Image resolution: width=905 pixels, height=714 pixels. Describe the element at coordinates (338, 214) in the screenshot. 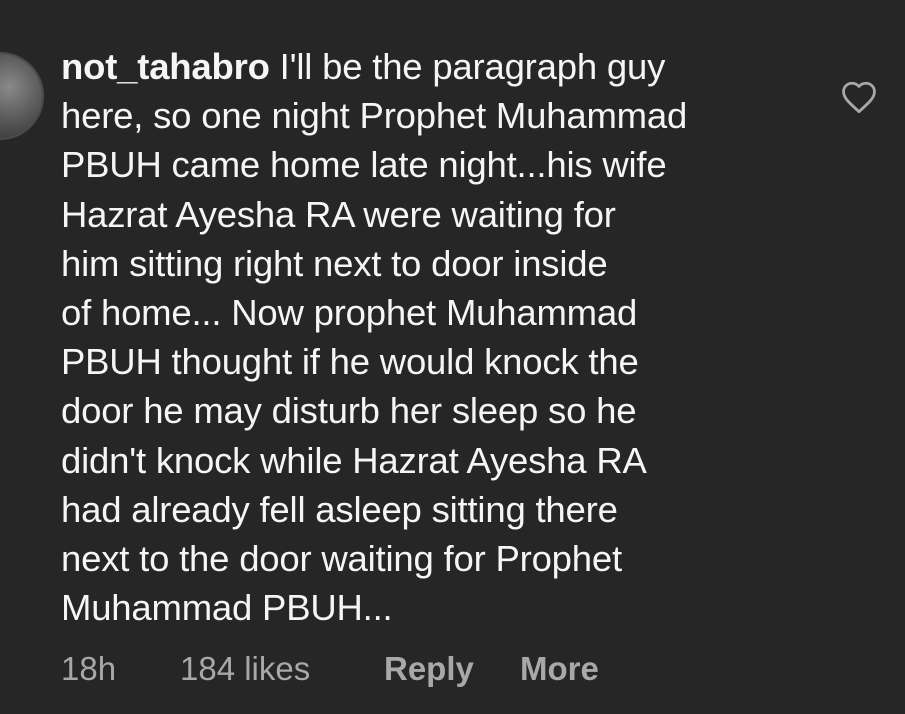

I see `comment-text-line: Hazrat Ayesha RA were waiting for` at that location.